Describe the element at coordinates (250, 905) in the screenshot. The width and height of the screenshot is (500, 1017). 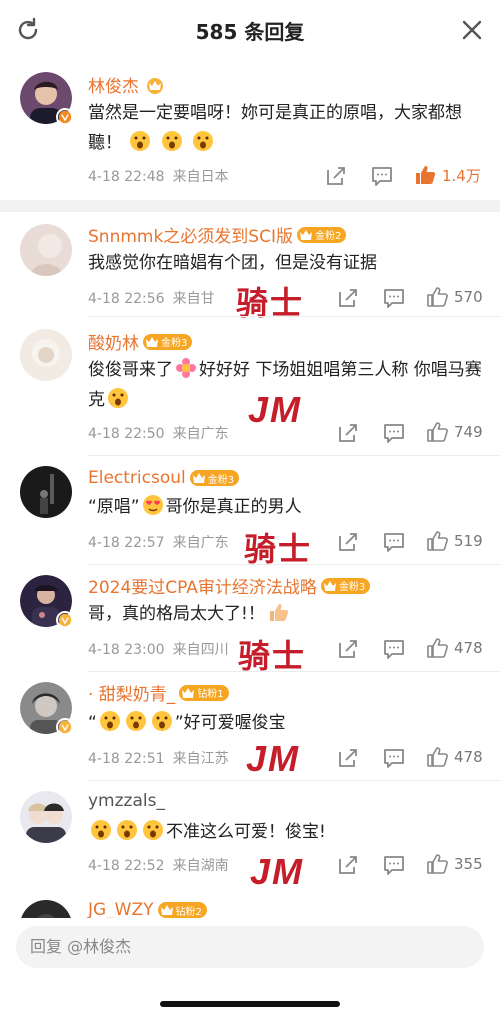
I see `reply-item: JG_WZY 钻粉2` at that location.